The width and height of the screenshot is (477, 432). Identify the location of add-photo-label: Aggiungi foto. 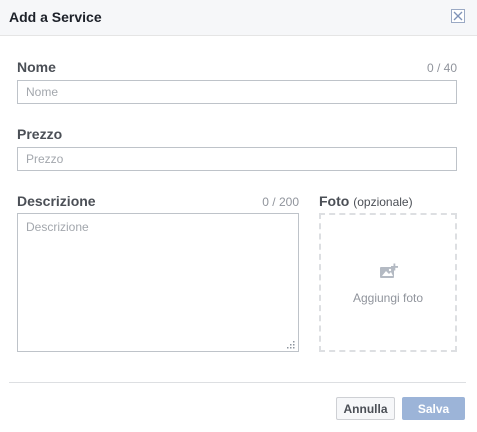
(388, 298).